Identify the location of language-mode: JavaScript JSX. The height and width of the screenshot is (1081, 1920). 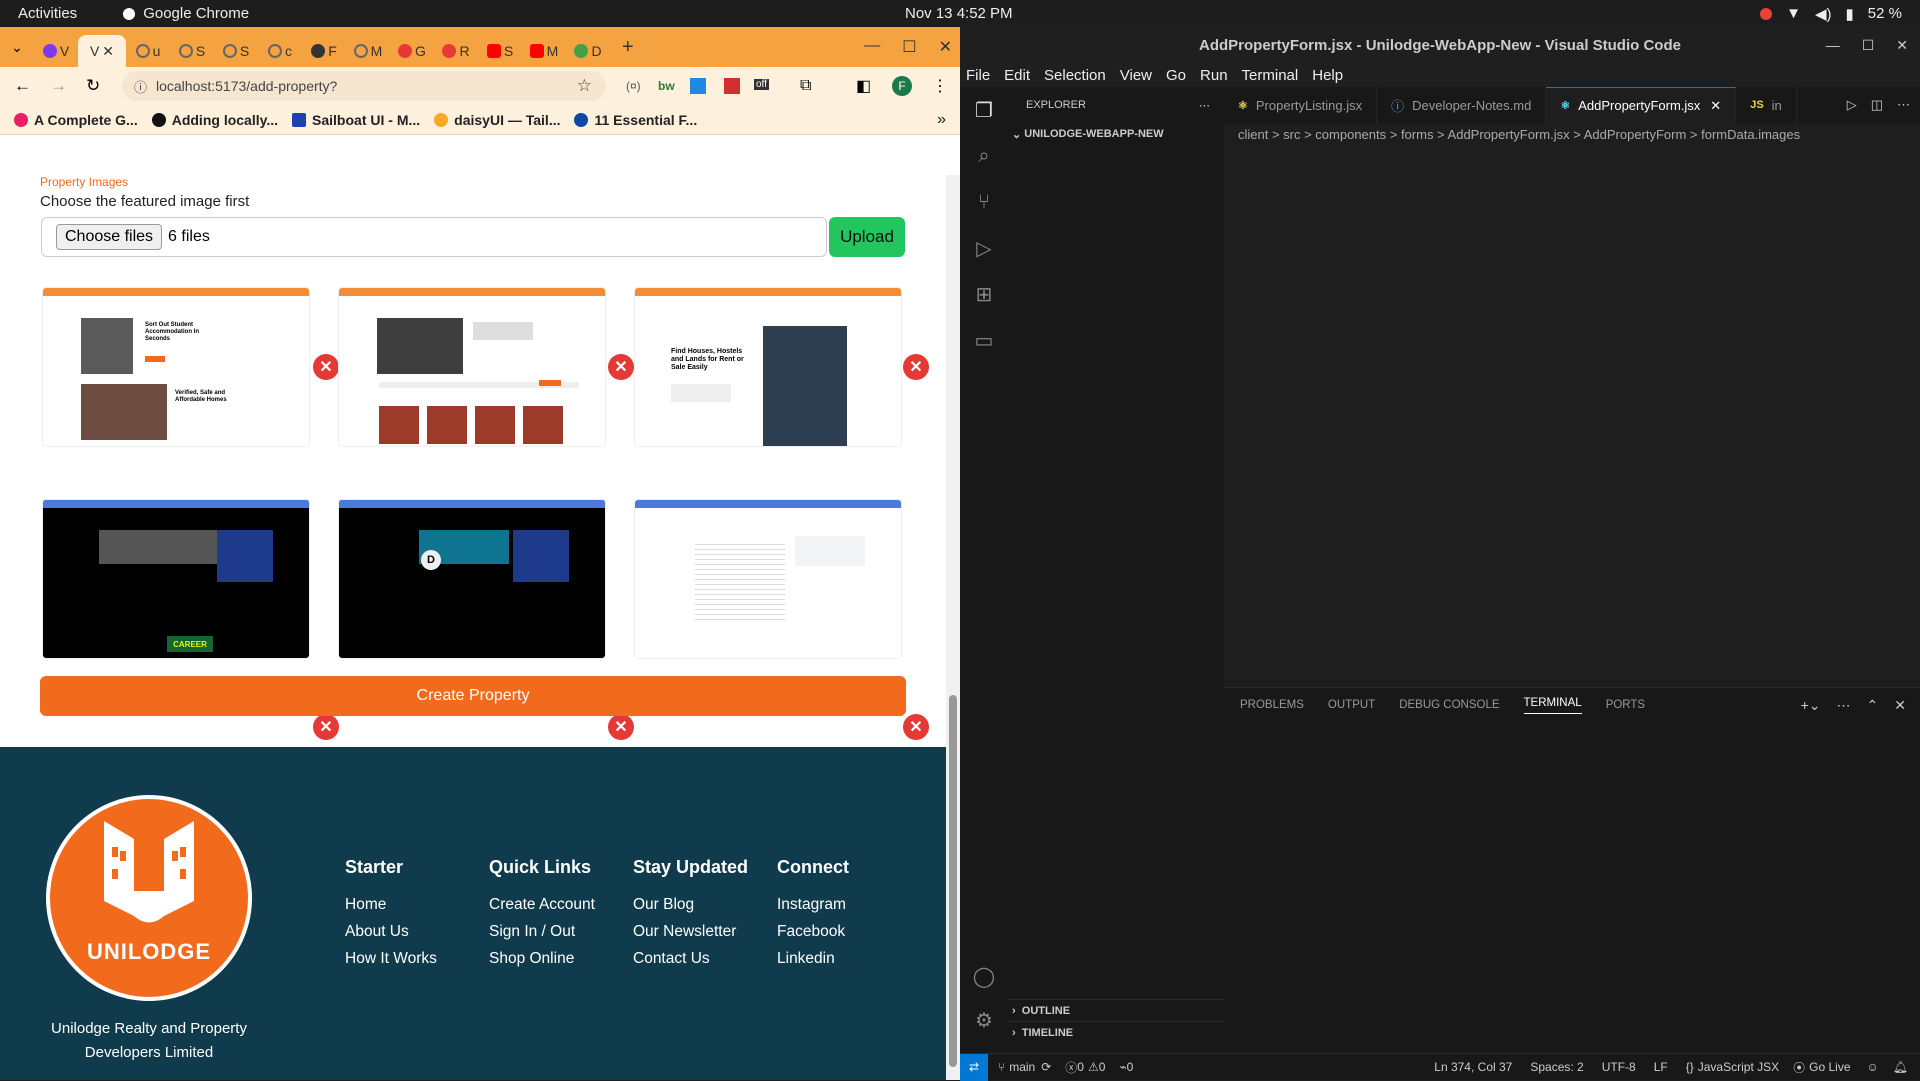
(1738, 1067).